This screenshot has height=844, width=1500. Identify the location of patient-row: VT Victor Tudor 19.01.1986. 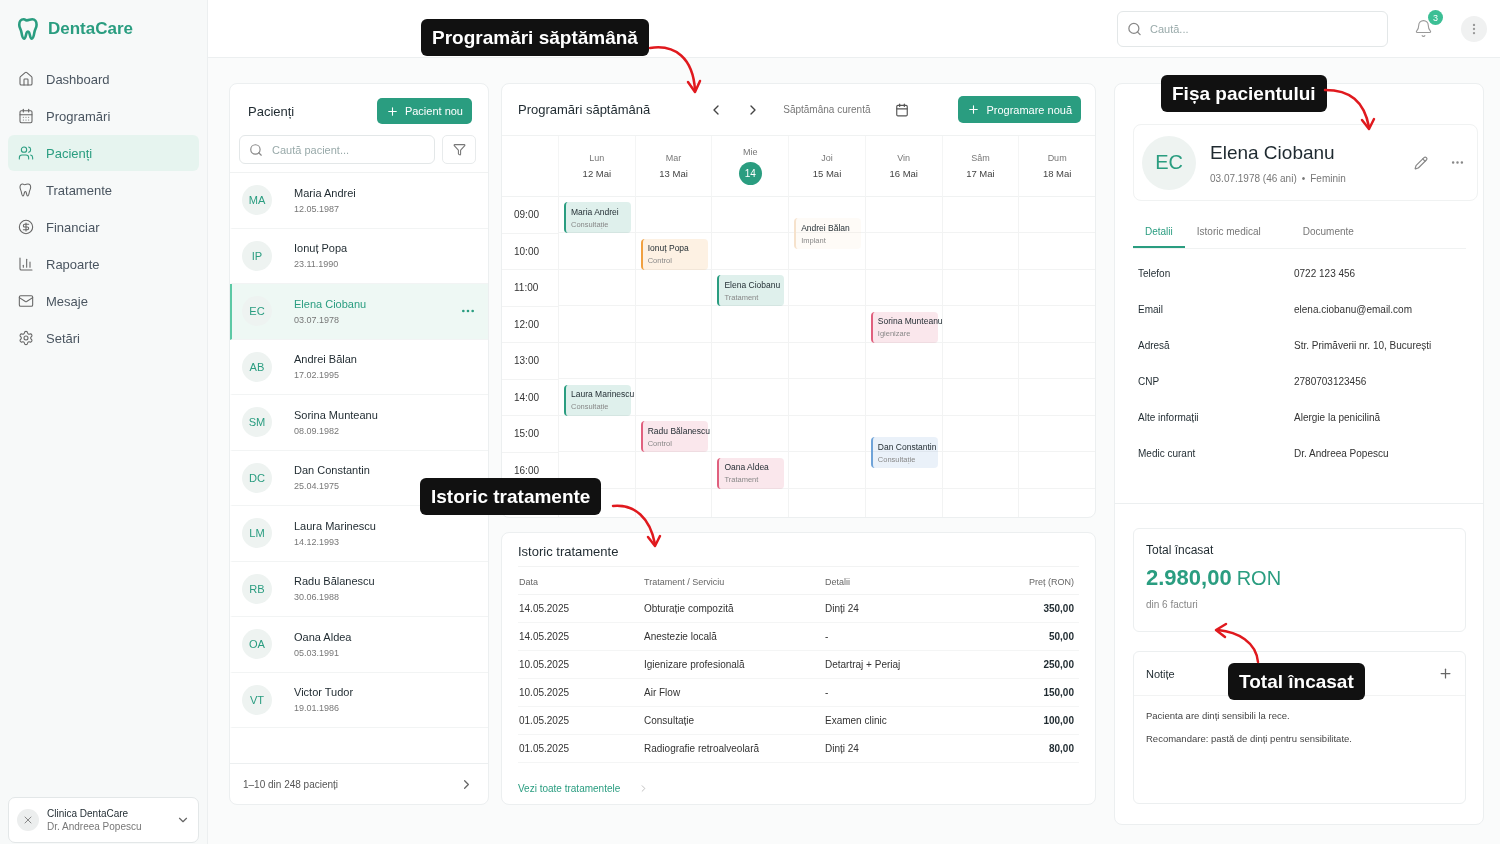
(359, 700).